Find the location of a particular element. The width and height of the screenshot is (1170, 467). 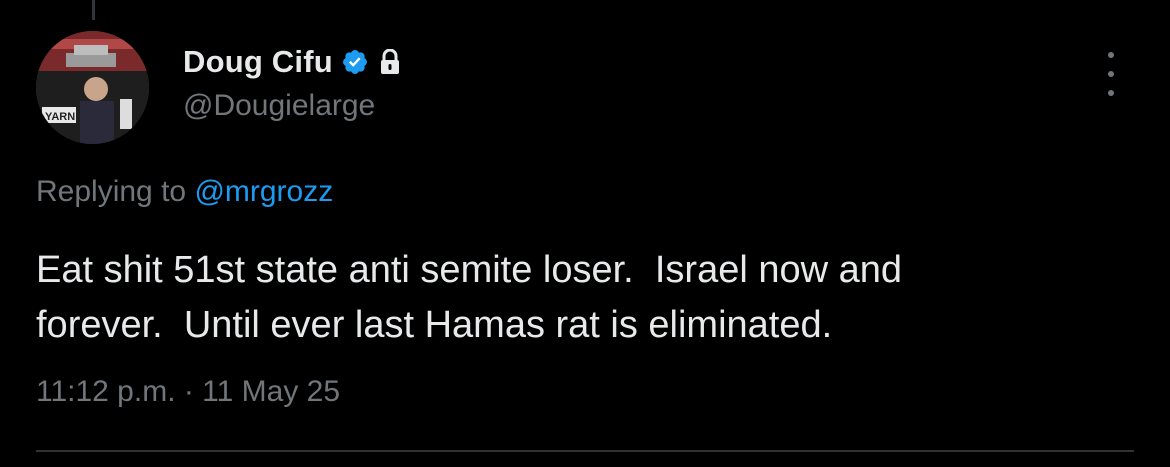

author-name-row: Doug Cifu is located at coordinates (292, 62).